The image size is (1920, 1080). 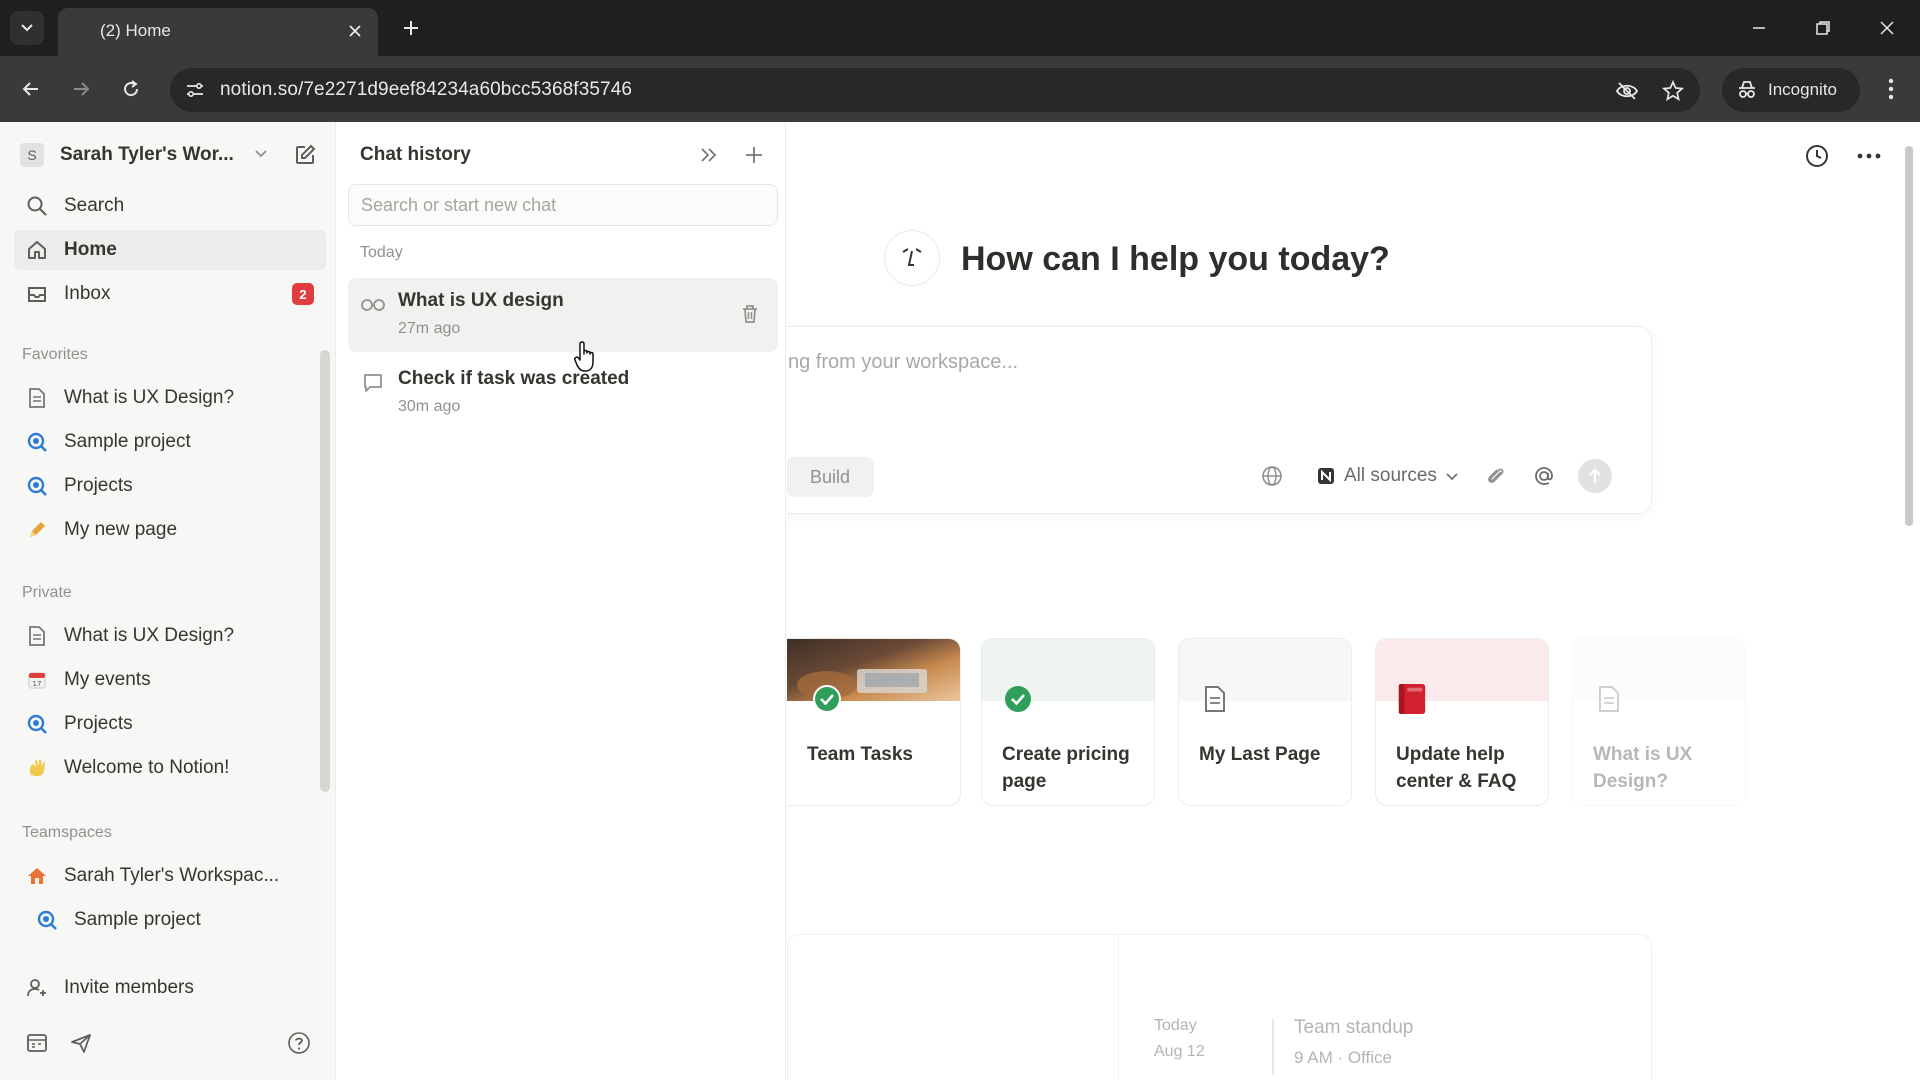 What do you see at coordinates (1265, 722) in the screenshot?
I see `recent-page-card: My Last Page` at bounding box center [1265, 722].